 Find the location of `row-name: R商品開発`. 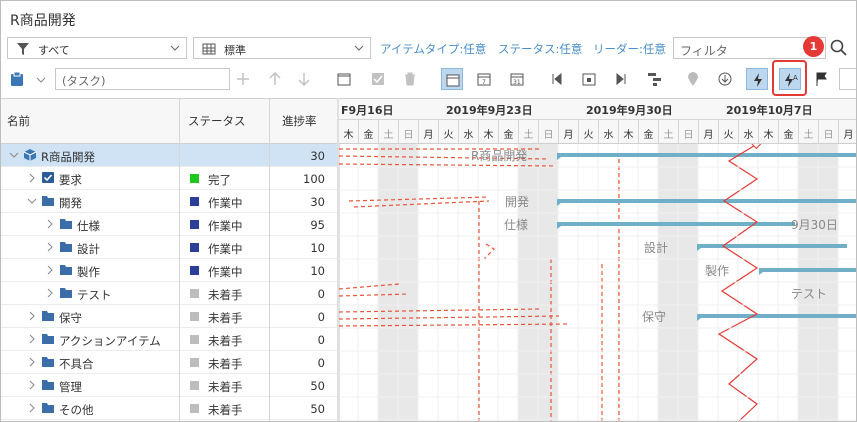

row-name: R商品開発 is located at coordinates (68, 157).